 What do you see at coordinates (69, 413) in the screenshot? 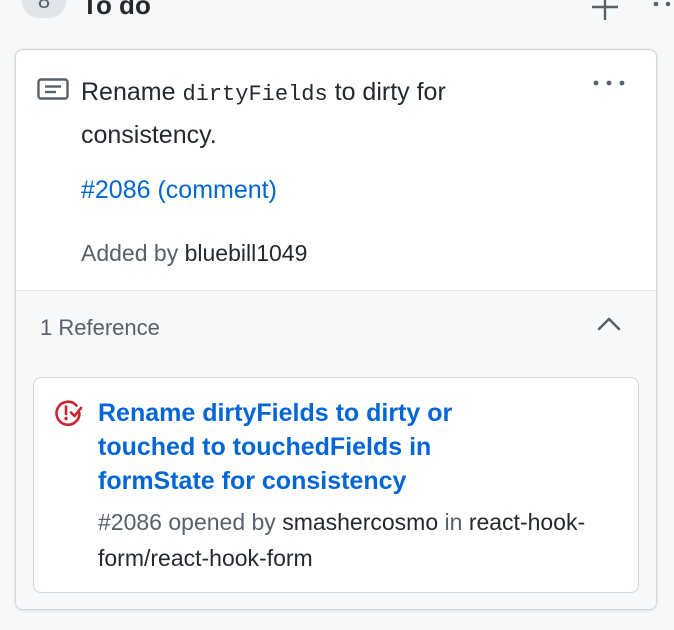
I see `issue-closed-icon` at bounding box center [69, 413].